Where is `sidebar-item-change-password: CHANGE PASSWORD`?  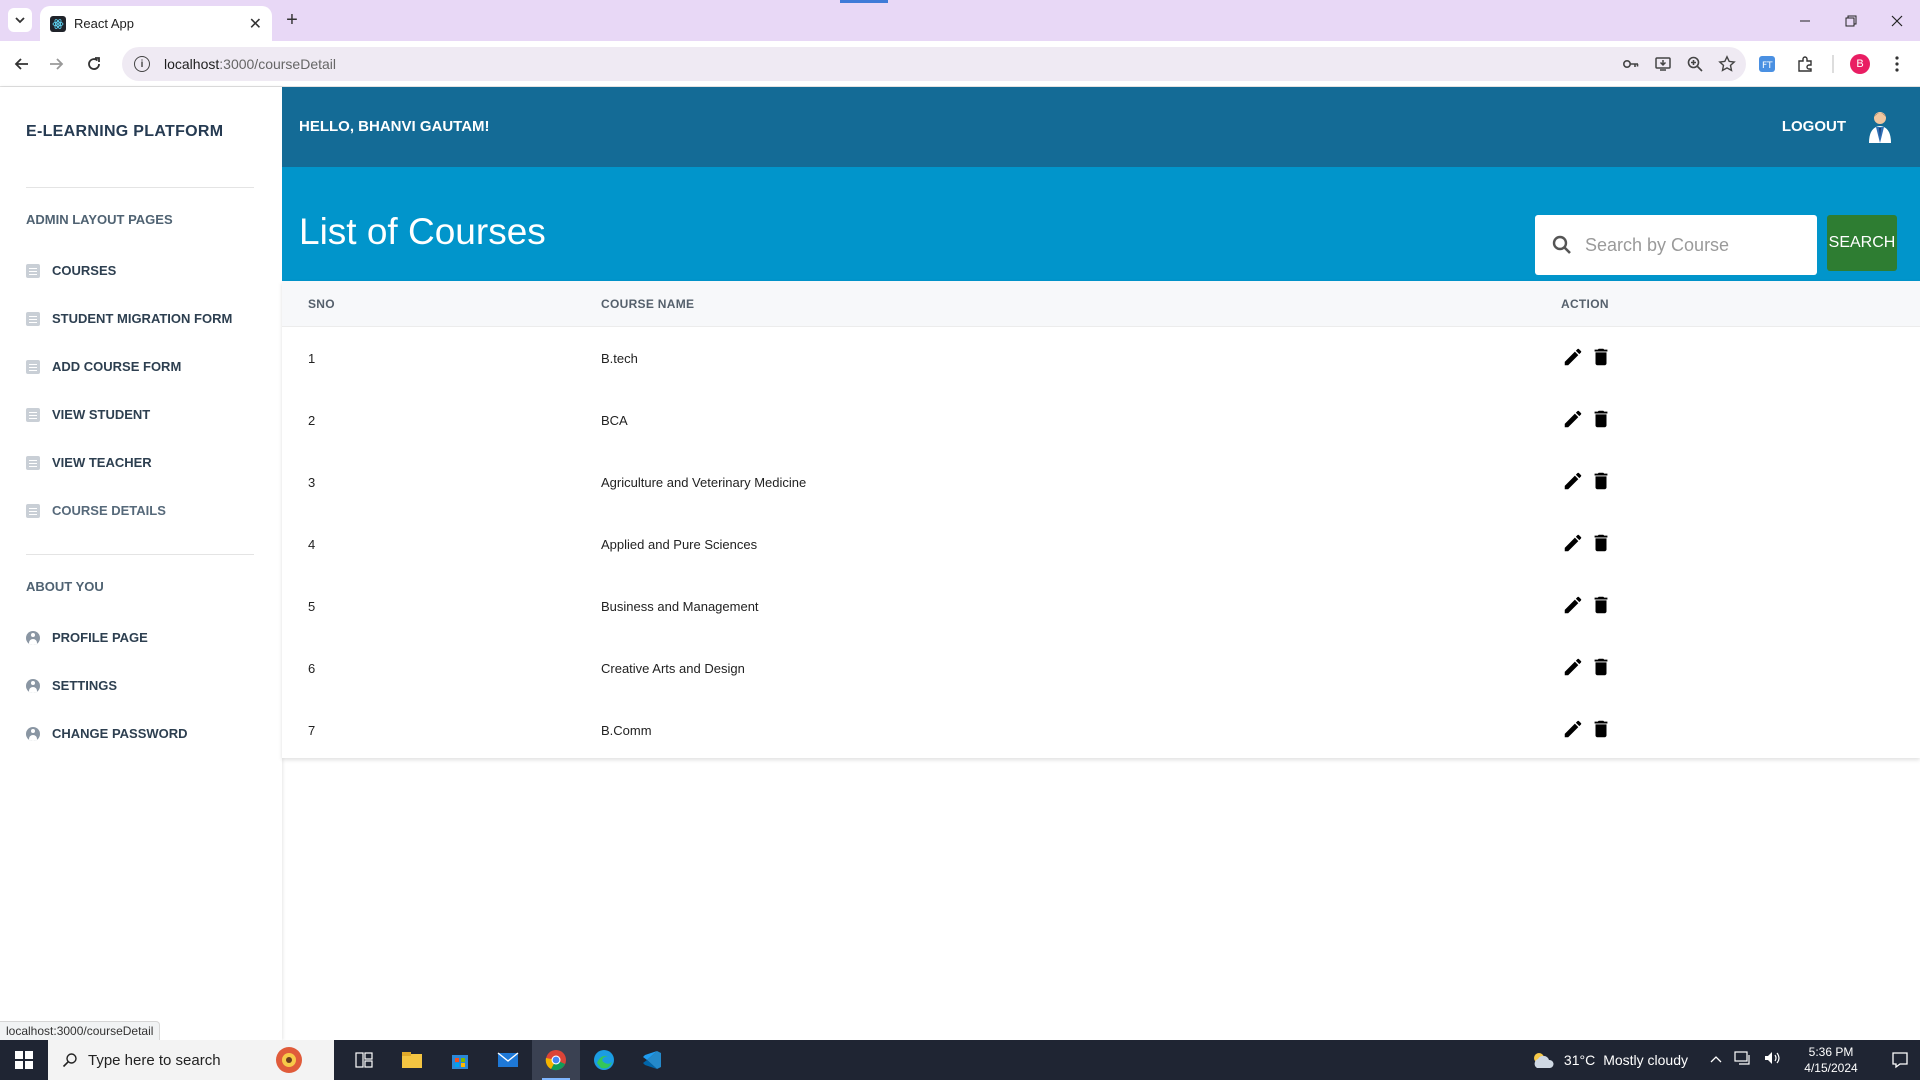
sidebar-item-change-password: CHANGE PASSWORD is located at coordinates (107, 733).